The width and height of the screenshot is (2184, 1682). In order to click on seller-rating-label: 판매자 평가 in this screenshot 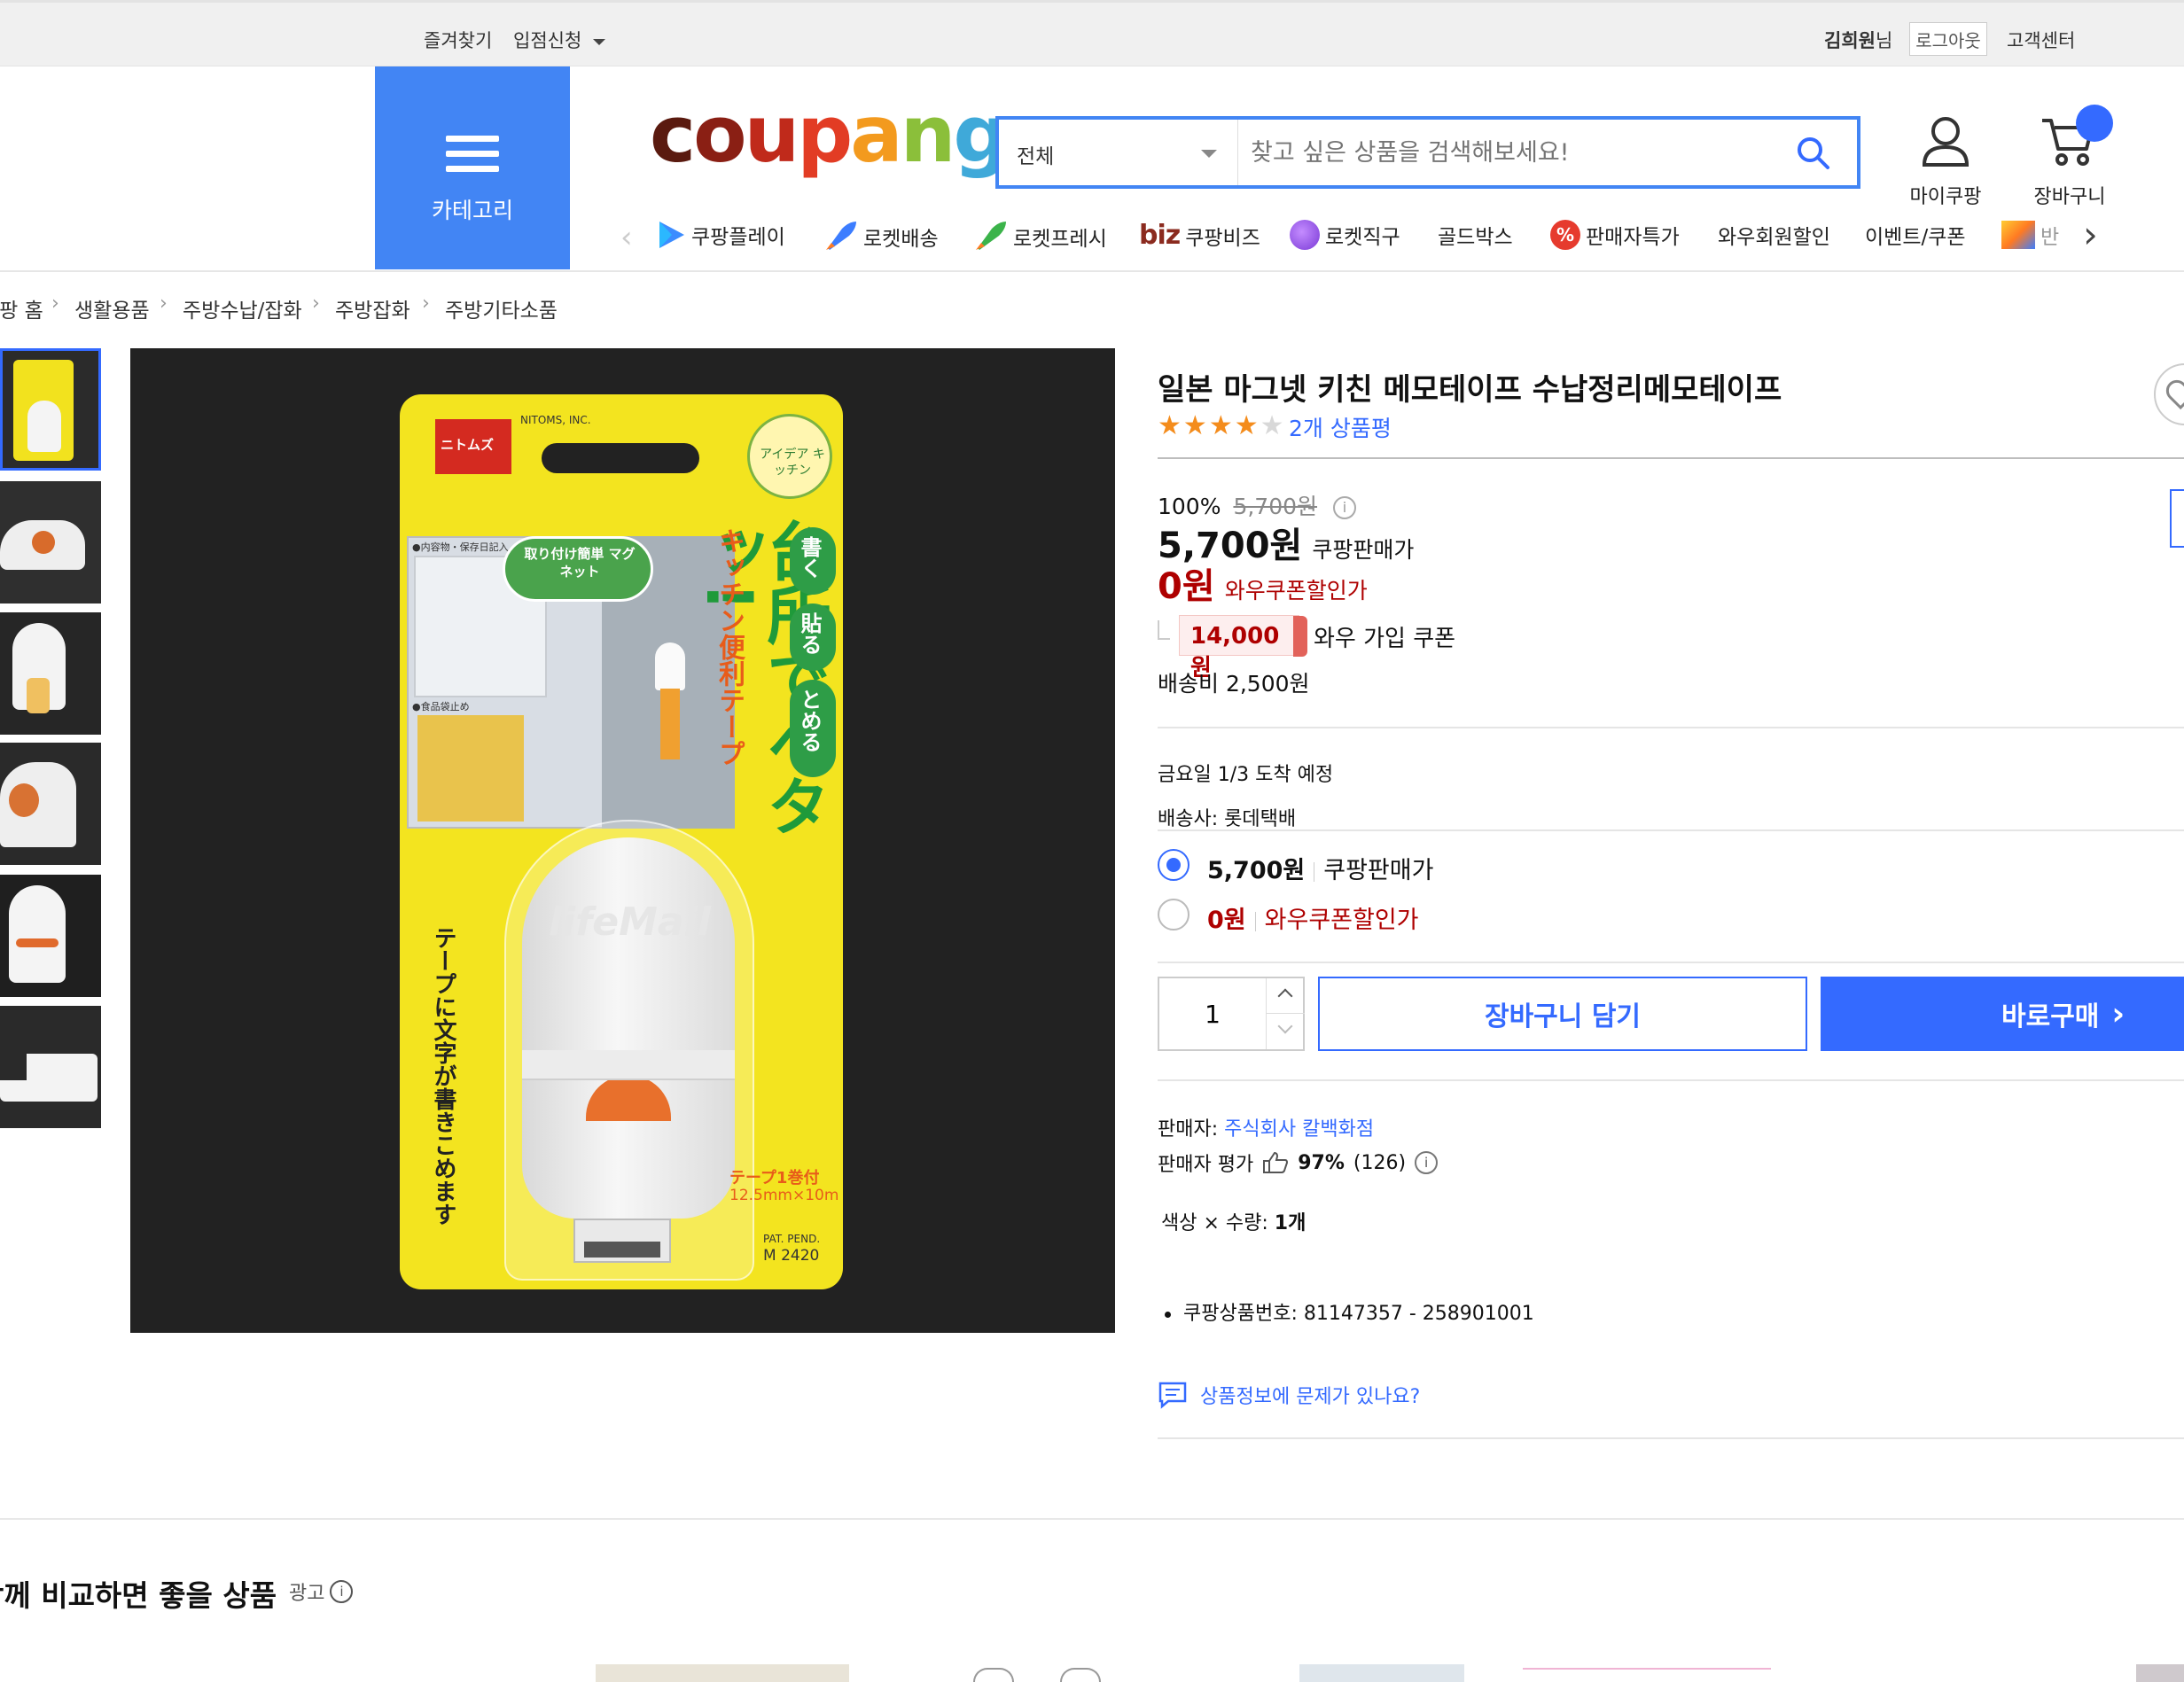, I will do `click(1206, 1165)`.